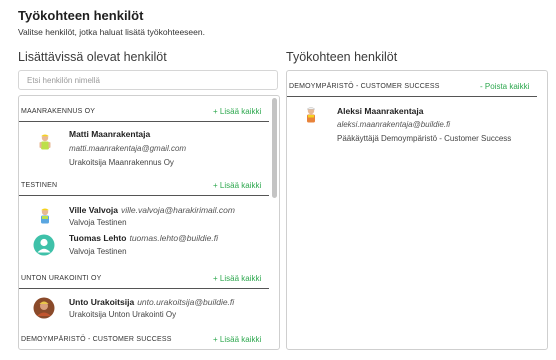 Image resolution: width=556 pixels, height=360 pixels. Describe the element at coordinates (144, 280) in the screenshot. I see `group-header-unton: UNTON URAKOINTI OY + Lisää kaikki` at that location.